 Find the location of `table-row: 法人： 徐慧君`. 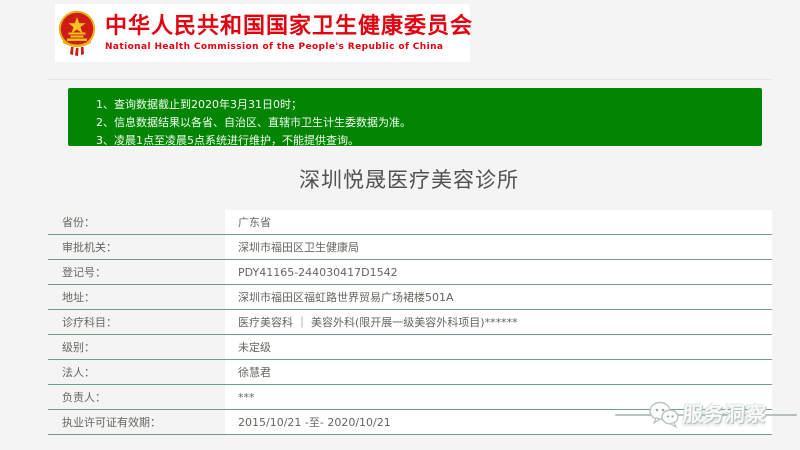

table-row: 法人： 徐慧君 is located at coordinates (410, 372).